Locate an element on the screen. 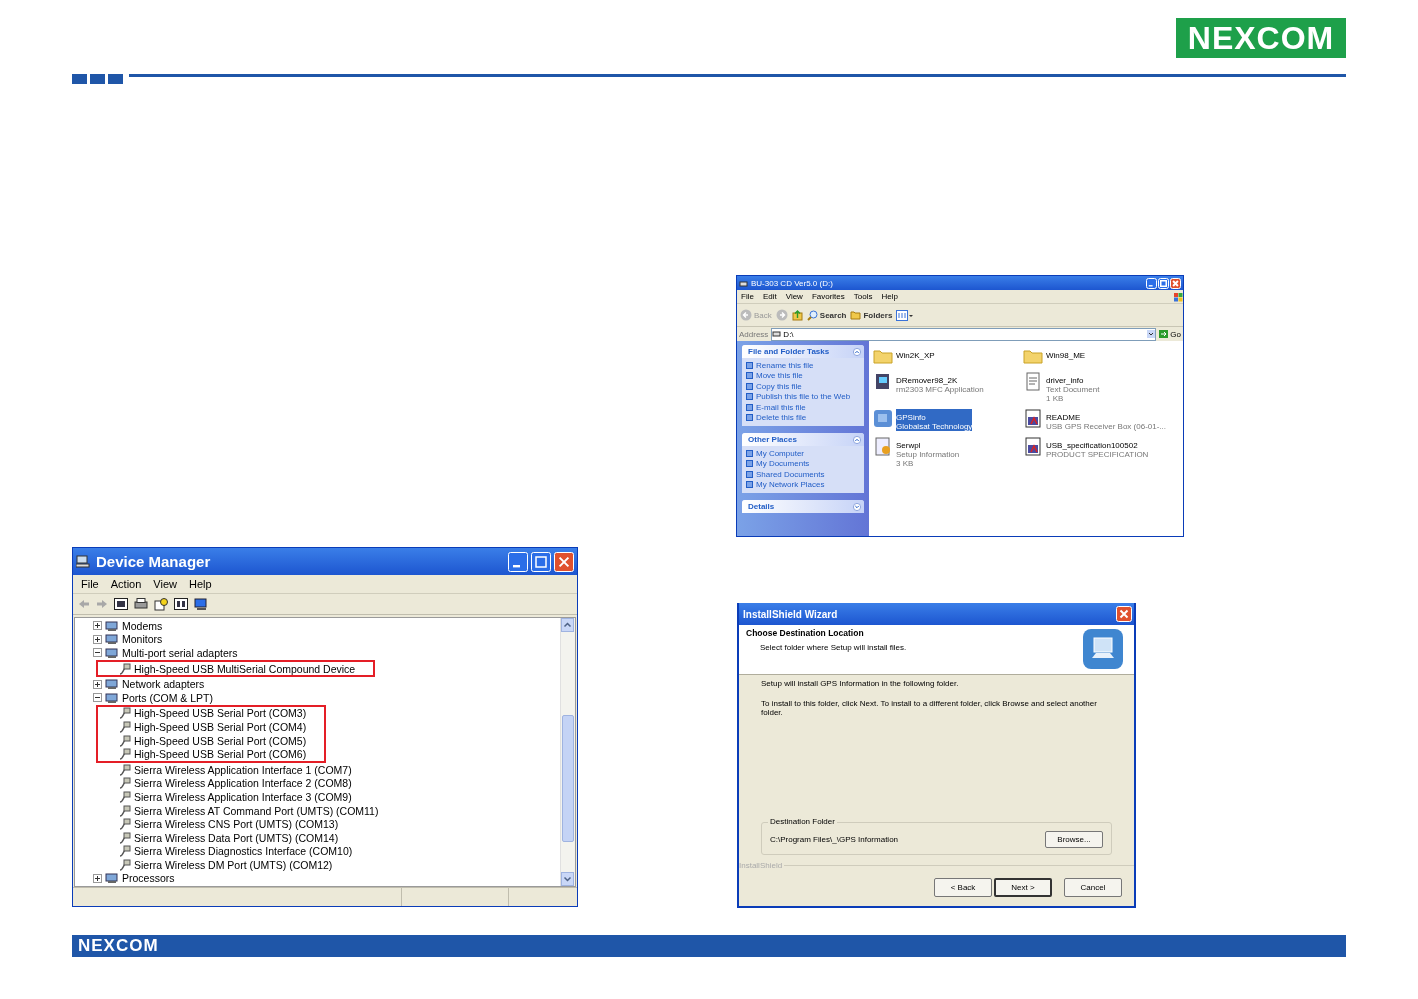 This screenshot has height=999, width=1418. file-name: Win2K_XP is located at coordinates (915, 355).